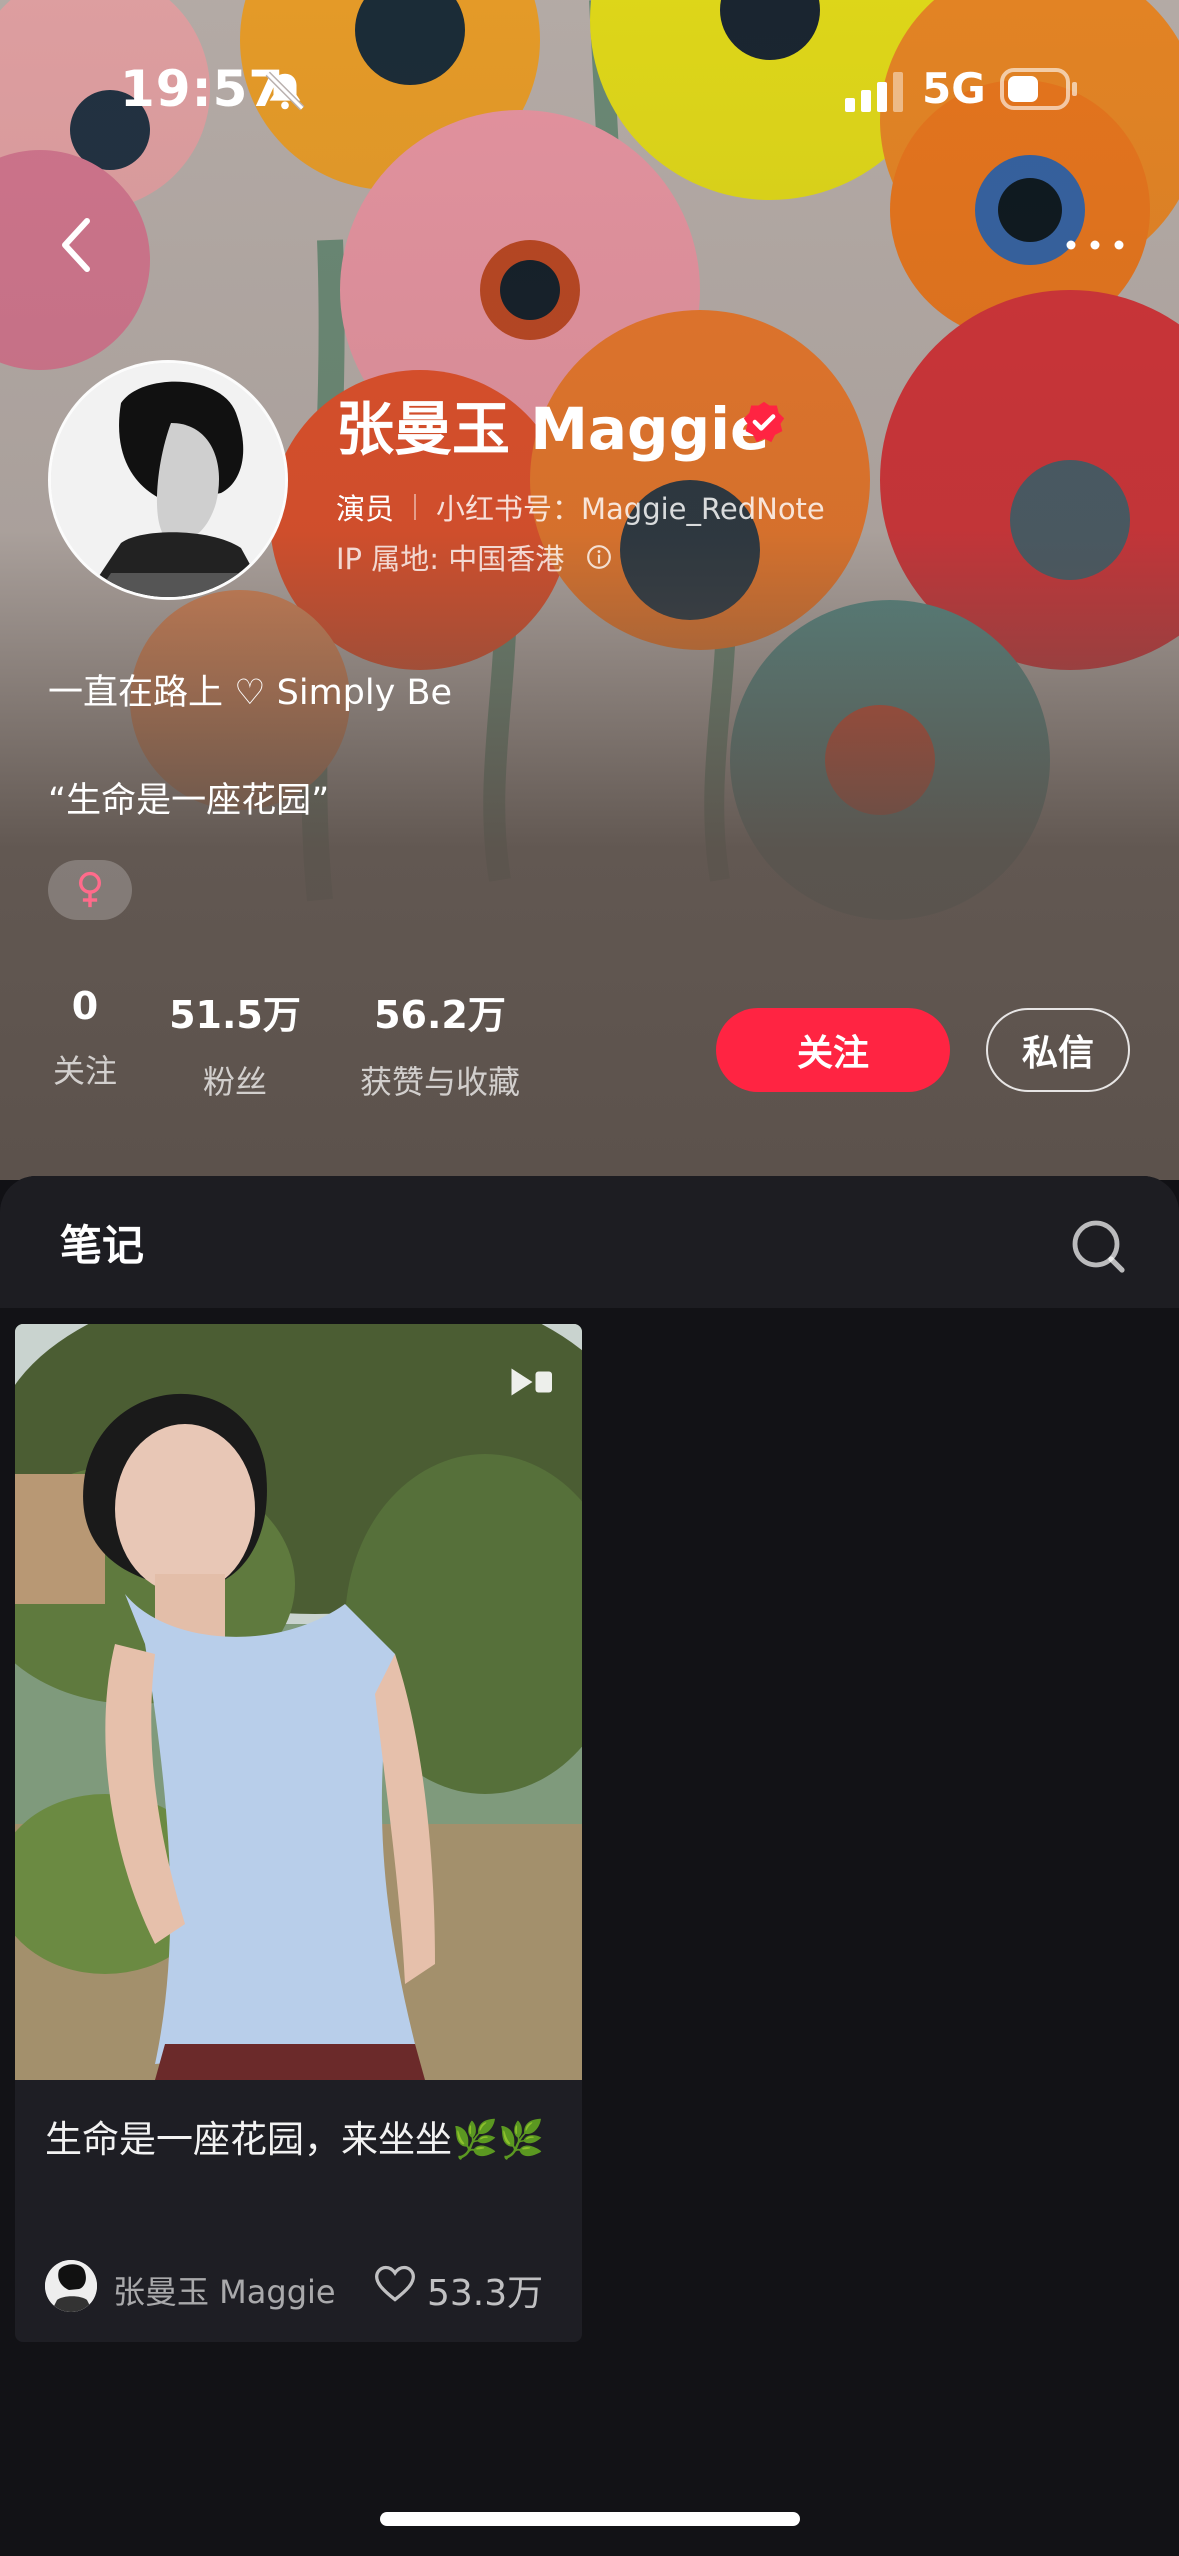 The width and height of the screenshot is (1179, 2556). What do you see at coordinates (102, 1242) in the screenshot?
I see `tab-notes: 笔记` at bounding box center [102, 1242].